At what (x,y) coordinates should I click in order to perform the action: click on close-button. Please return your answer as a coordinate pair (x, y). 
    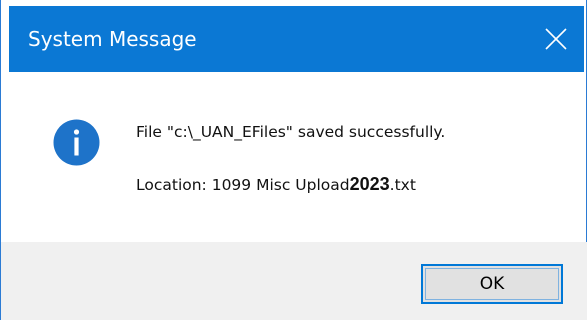
    Looking at the image, I should click on (556, 39).